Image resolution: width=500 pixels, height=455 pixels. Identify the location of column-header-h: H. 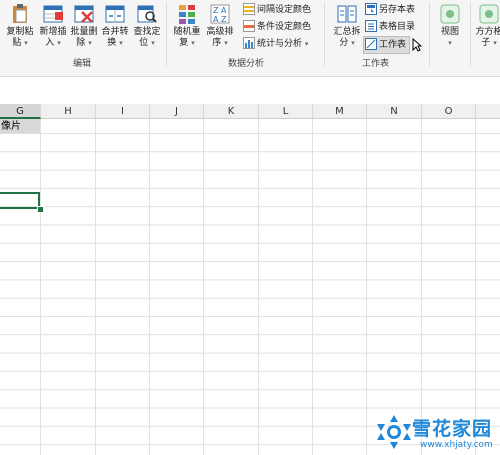
(68, 111).